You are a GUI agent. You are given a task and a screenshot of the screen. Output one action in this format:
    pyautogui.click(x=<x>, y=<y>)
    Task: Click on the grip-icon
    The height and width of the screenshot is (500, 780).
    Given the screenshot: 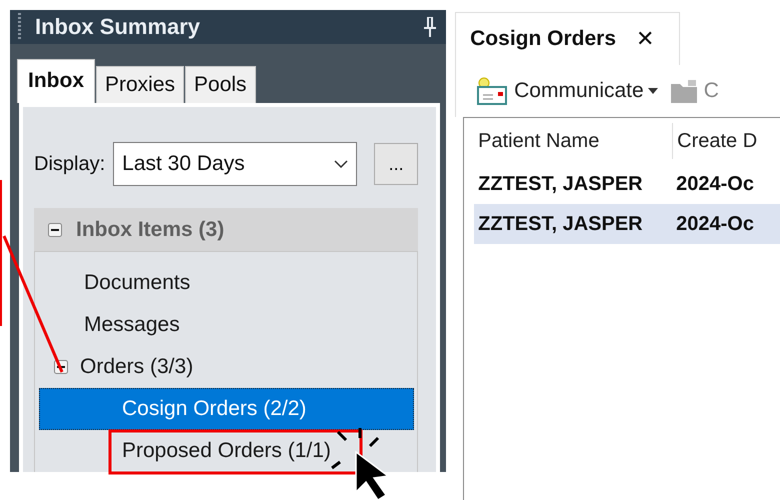 What is the action you would take?
    pyautogui.click(x=19, y=27)
    